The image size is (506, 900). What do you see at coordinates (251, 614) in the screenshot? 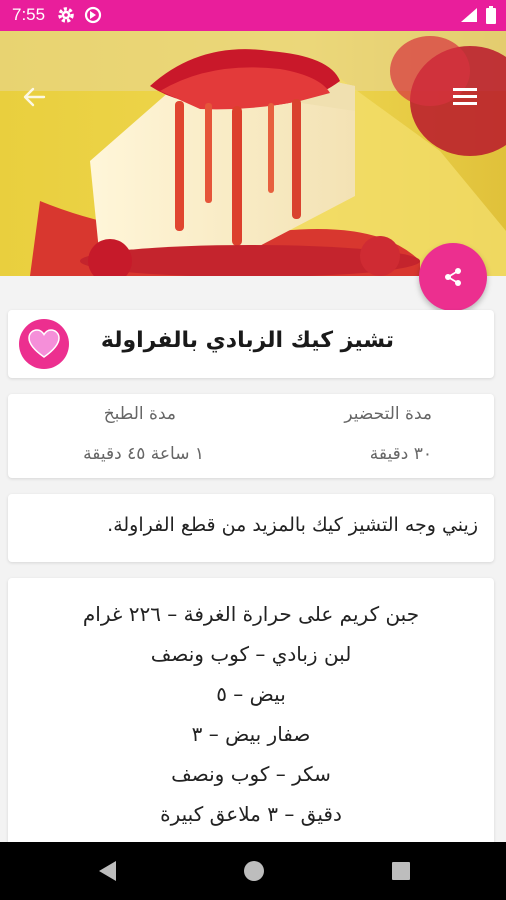
I see `ingredient-item: جبن كريم على حرارة الغرفة – ٢٢٦ غرام` at bounding box center [251, 614].